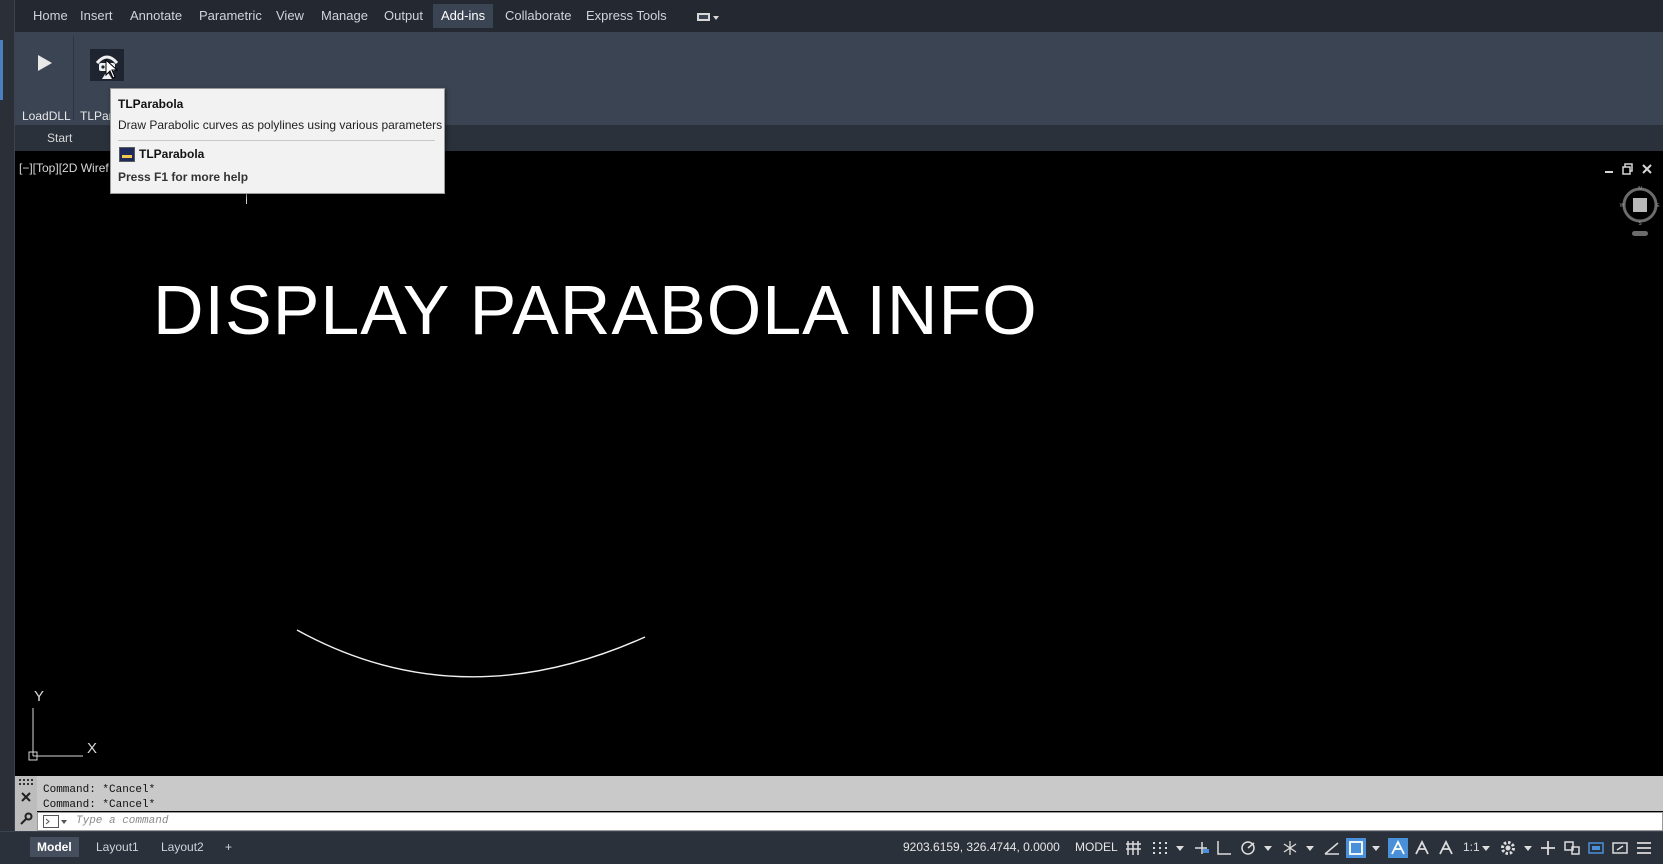  What do you see at coordinates (26, 803) in the screenshot?
I see `command-line-side-panel` at bounding box center [26, 803].